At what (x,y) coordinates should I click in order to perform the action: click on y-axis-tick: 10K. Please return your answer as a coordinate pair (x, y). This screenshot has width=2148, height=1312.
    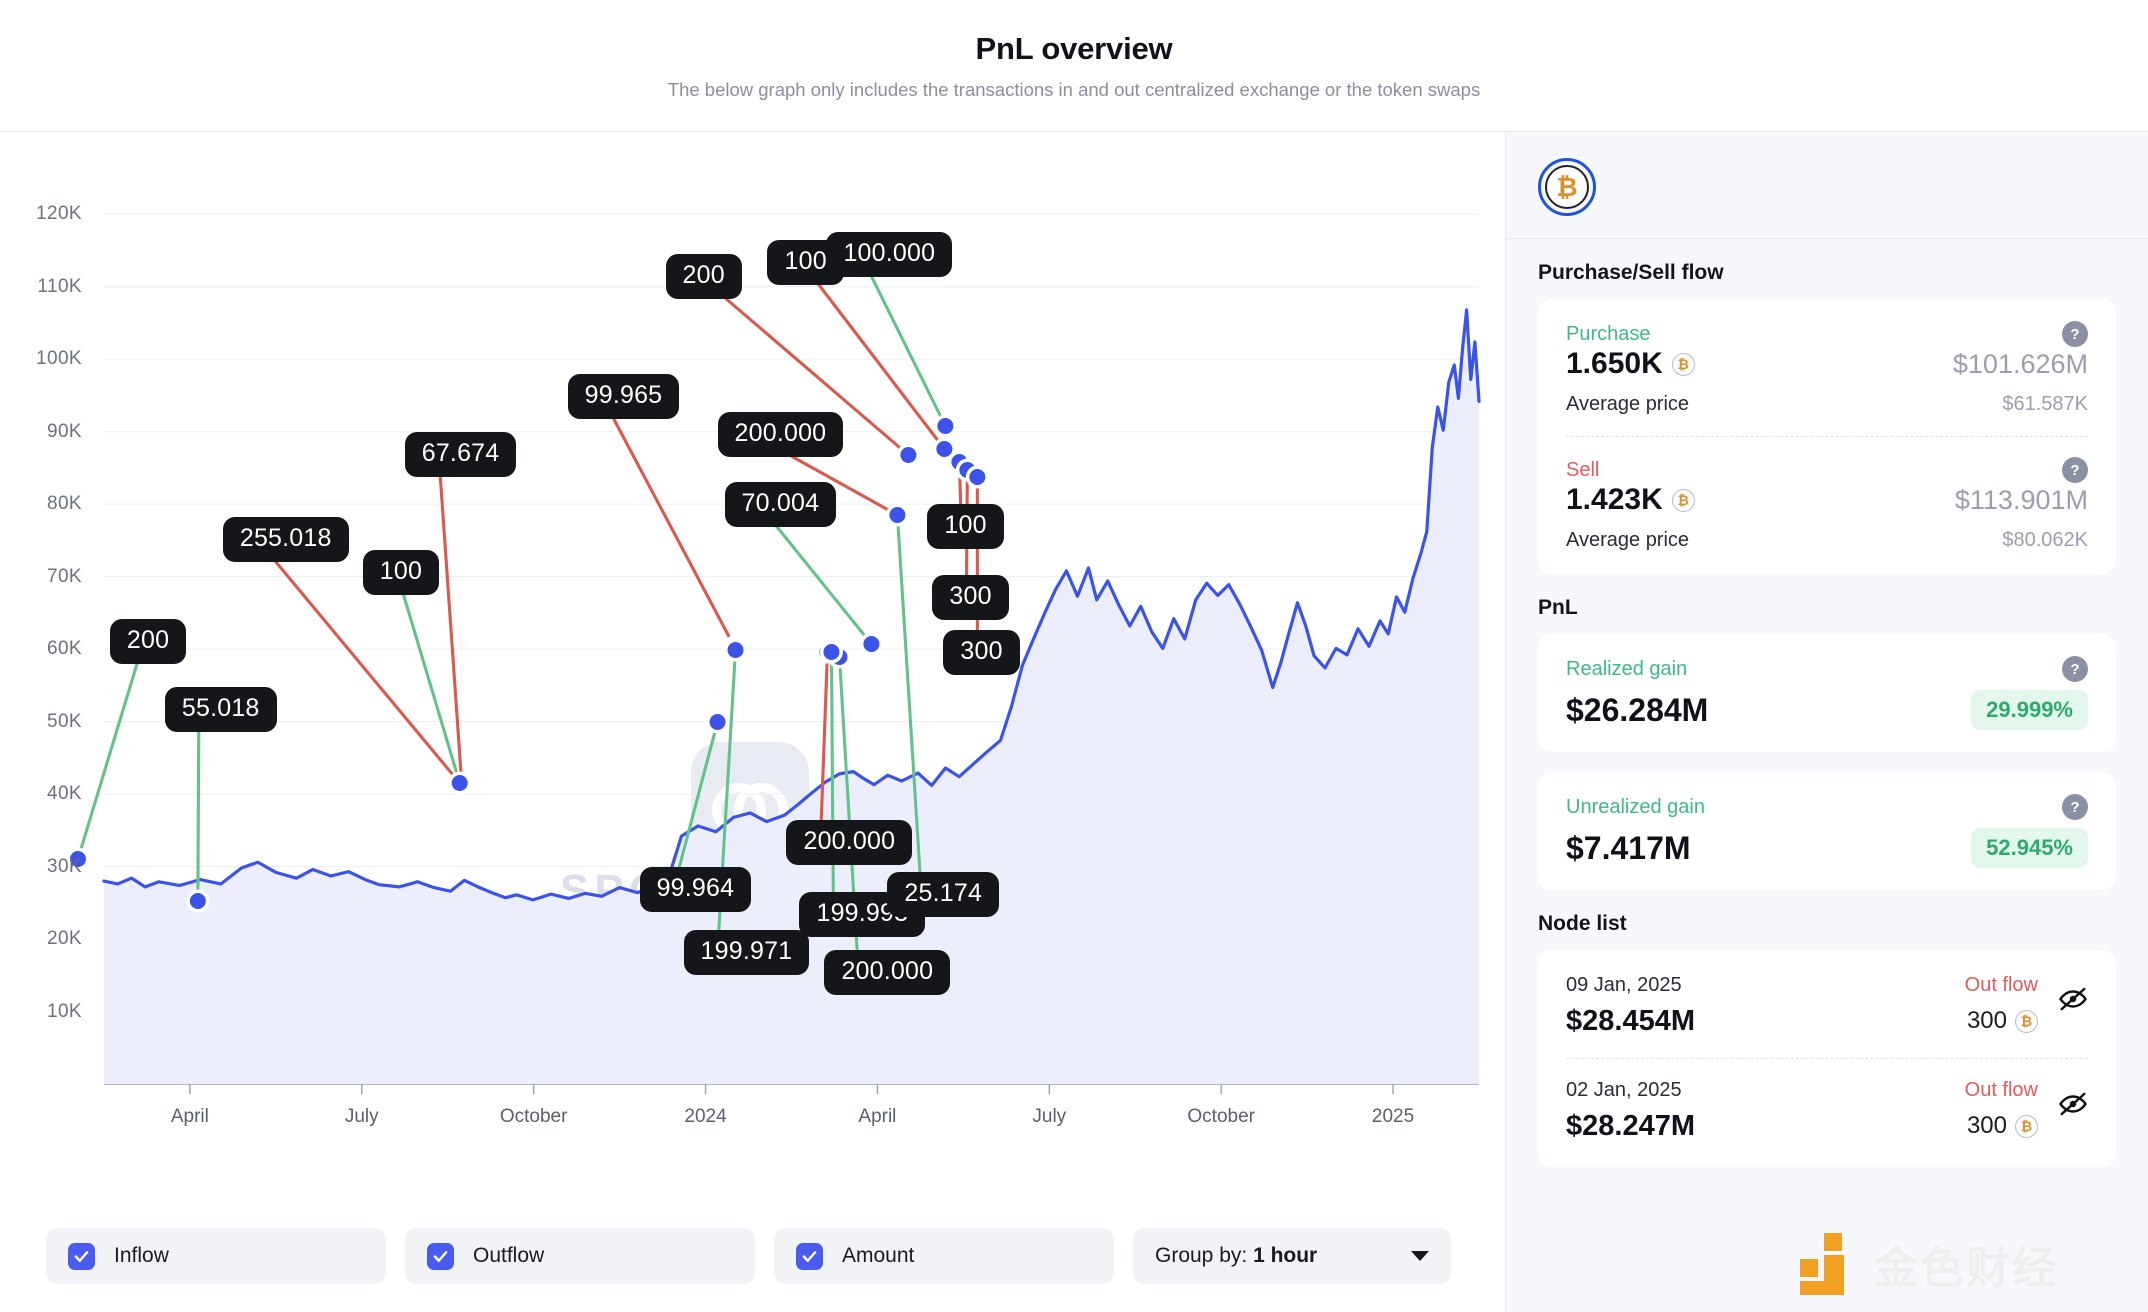
    Looking at the image, I should click on (64, 1011).